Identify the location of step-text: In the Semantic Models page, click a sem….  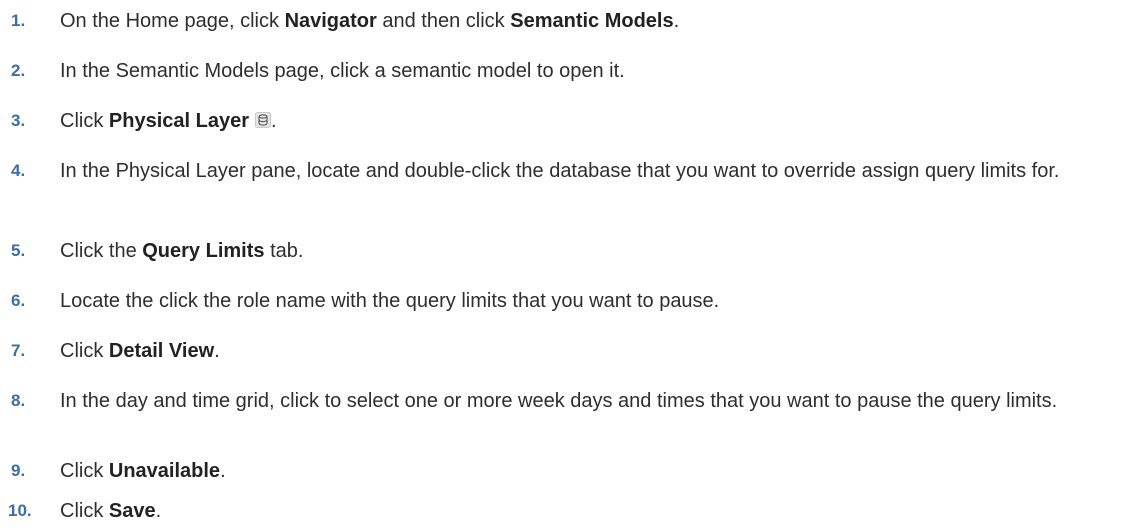
(589, 71).